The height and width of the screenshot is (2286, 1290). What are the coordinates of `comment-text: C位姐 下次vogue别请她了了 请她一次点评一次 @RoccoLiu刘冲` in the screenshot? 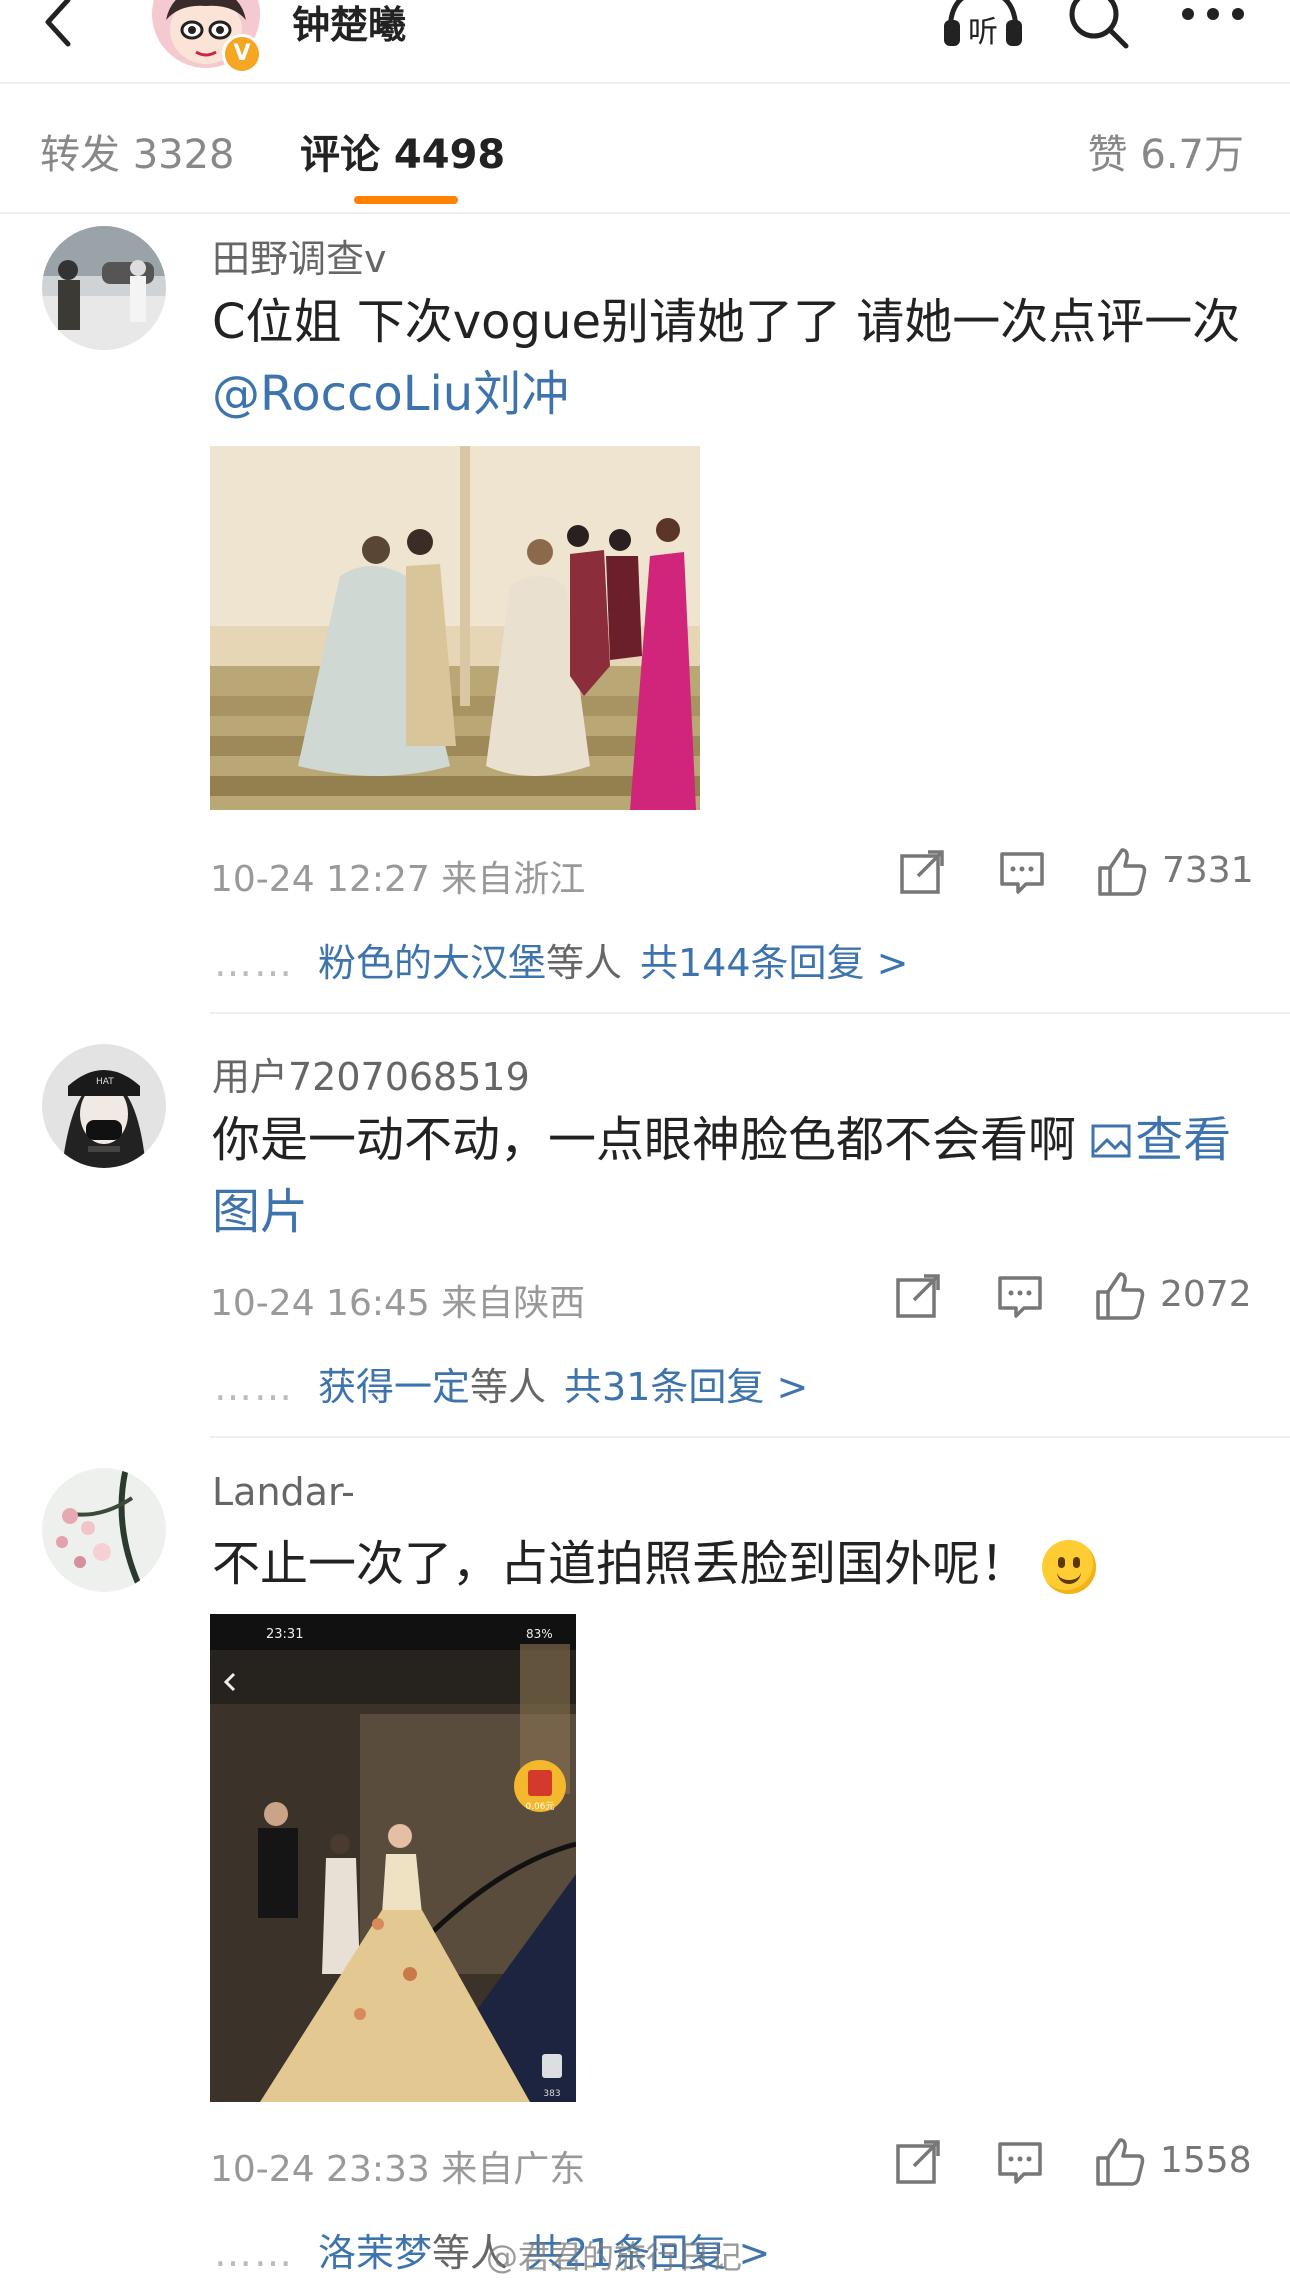 It's located at (732, 358).